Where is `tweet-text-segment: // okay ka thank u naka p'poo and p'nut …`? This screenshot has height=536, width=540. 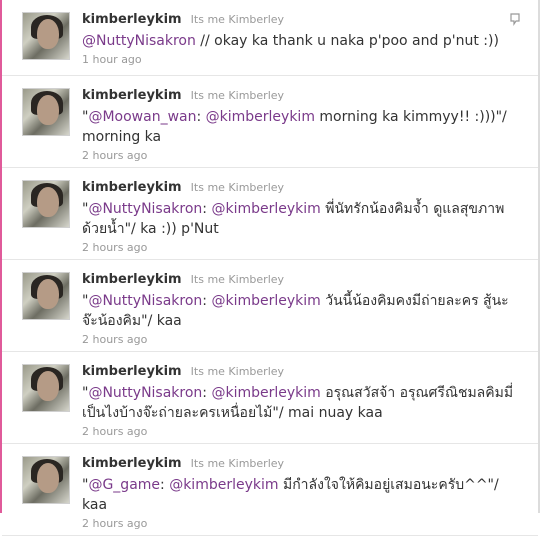 tweet-text-segment: // okay ka thank u naka p'poo and p'nut … is located at coordinates (347, 41).